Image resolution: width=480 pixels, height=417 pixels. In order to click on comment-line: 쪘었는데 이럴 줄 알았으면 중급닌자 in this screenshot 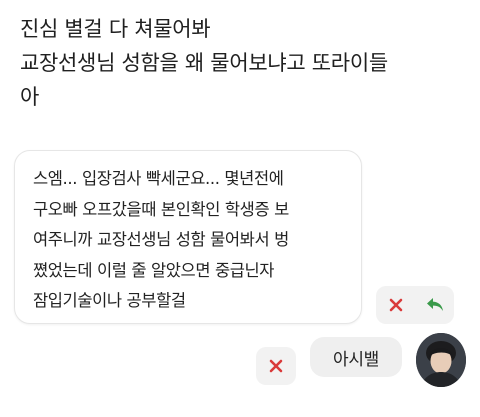, I will do `click(154, 270)`.